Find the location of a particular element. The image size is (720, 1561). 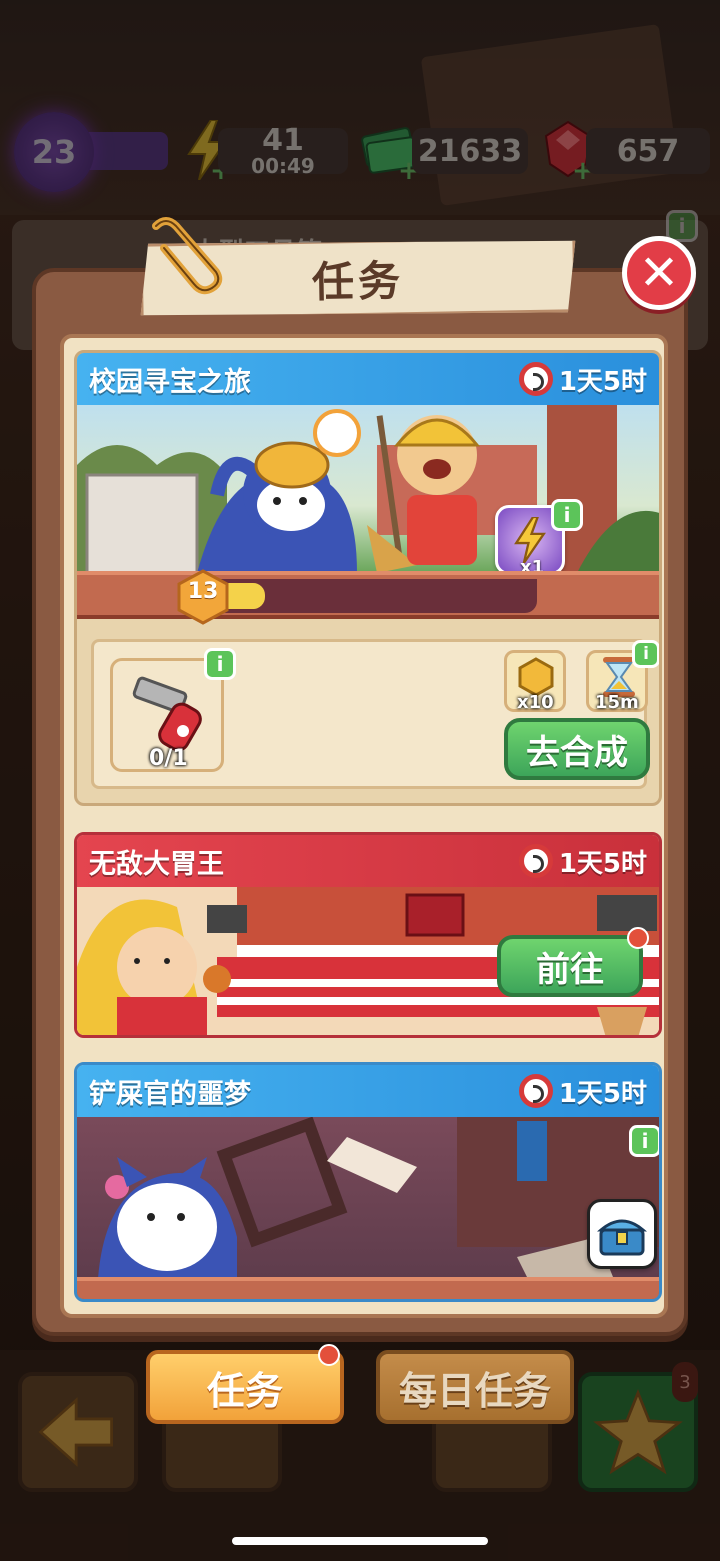

close-icon: ✕ is located at coordinates (659, 273).